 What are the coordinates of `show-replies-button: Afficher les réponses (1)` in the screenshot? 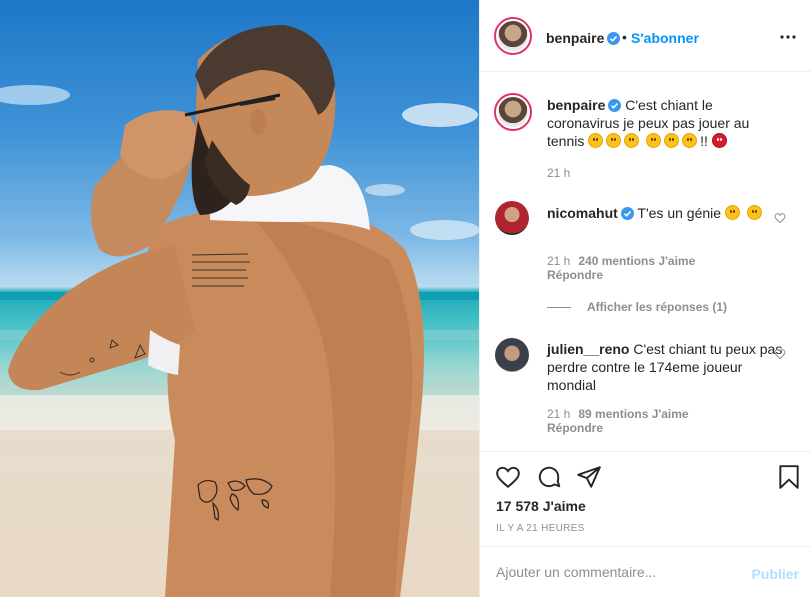 It's located at (637, 307).